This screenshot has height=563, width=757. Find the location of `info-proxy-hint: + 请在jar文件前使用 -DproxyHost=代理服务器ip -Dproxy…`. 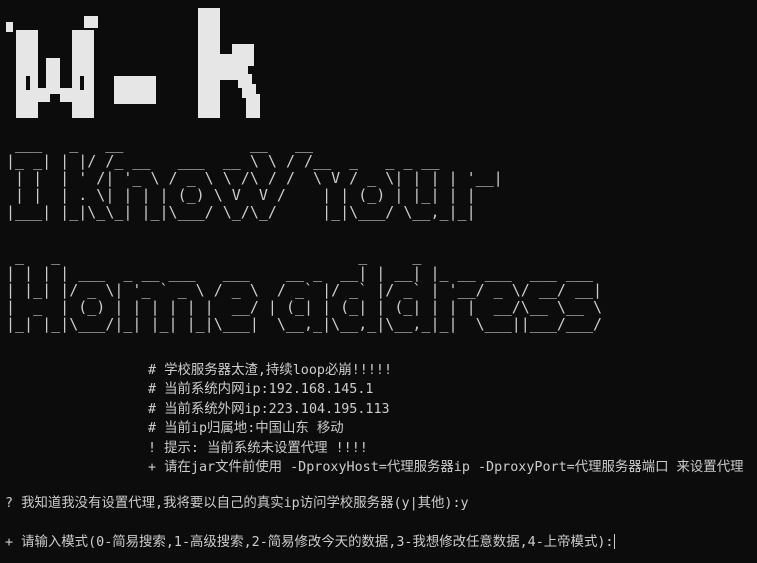

info-proxy-hint: + 请在jar文件前使用 -DproxyHost=代理服务器ip -Dproxy… is located at coordinates (446, 468).